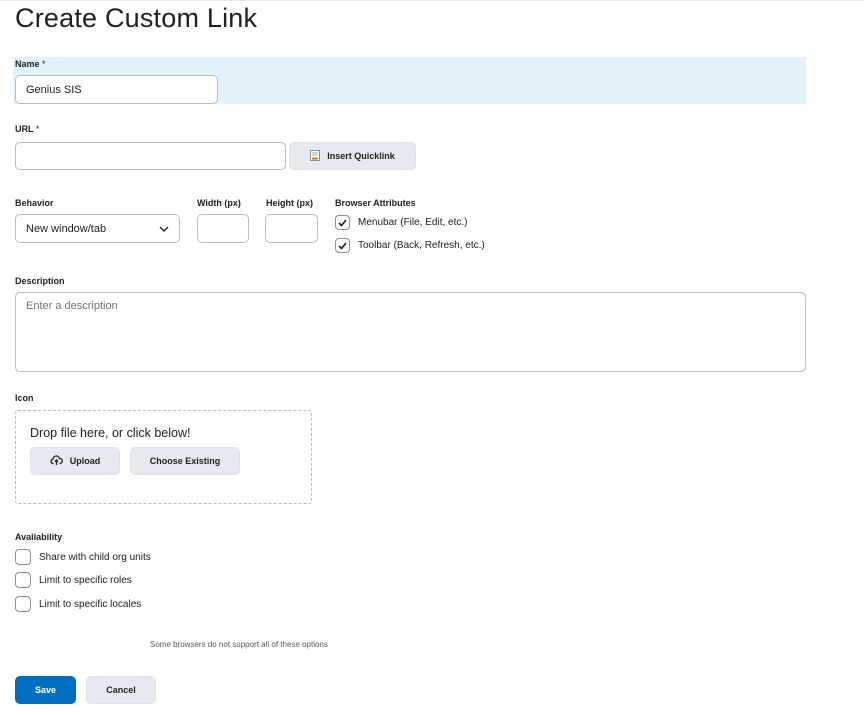 The image size is (864, 715). What do you see at coordinates (23, 557) in the screenshot?
I see `share-child-org-checkbox` at bounding box center [23, 557].